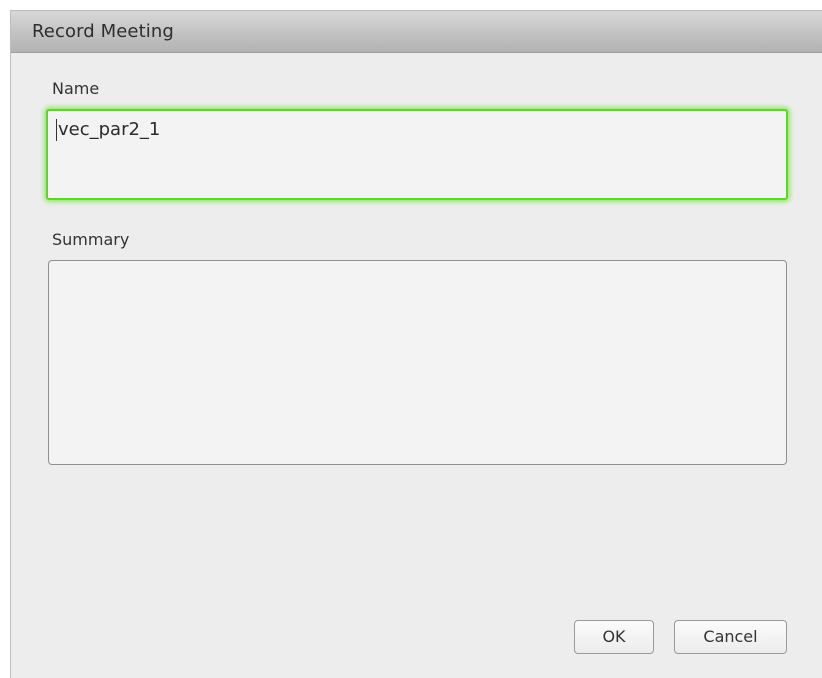 The width and height of the screenshot is (822, 678). I want to click on ok-button: OK, so click(614, 637).